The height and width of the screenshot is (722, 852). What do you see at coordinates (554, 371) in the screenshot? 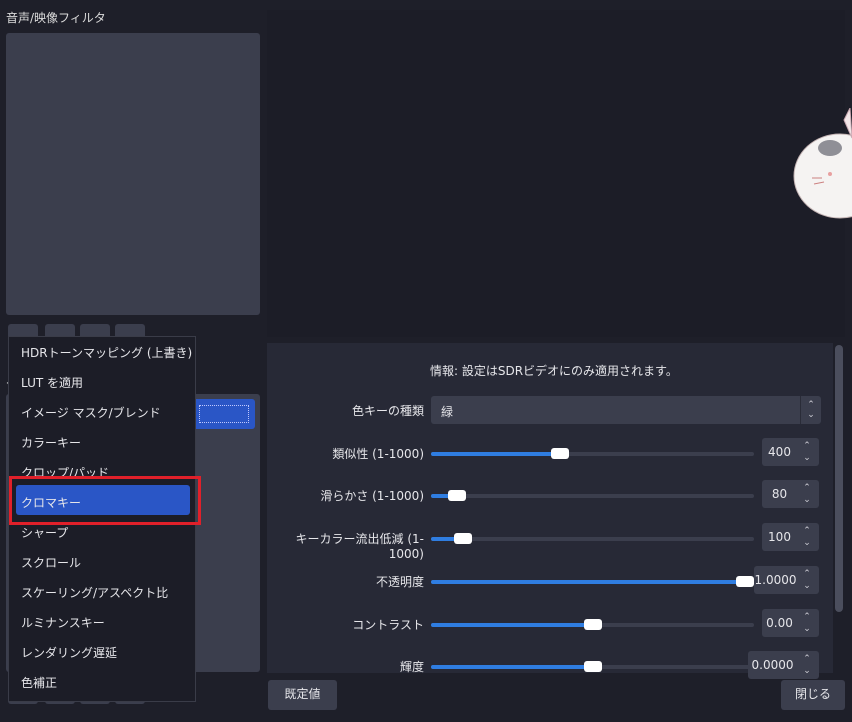
I see `sdr-info-text: 情報: 設定はSDRビデオにのみ適用されます。` at bounding box center [554, 371].